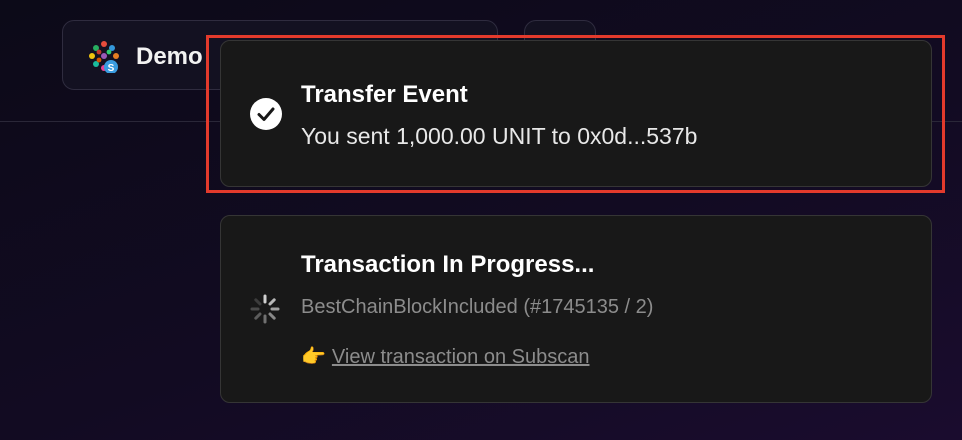  Describe the element at coordinates (265, 309) in the screenshot. I see `spinner-icon` at that location.